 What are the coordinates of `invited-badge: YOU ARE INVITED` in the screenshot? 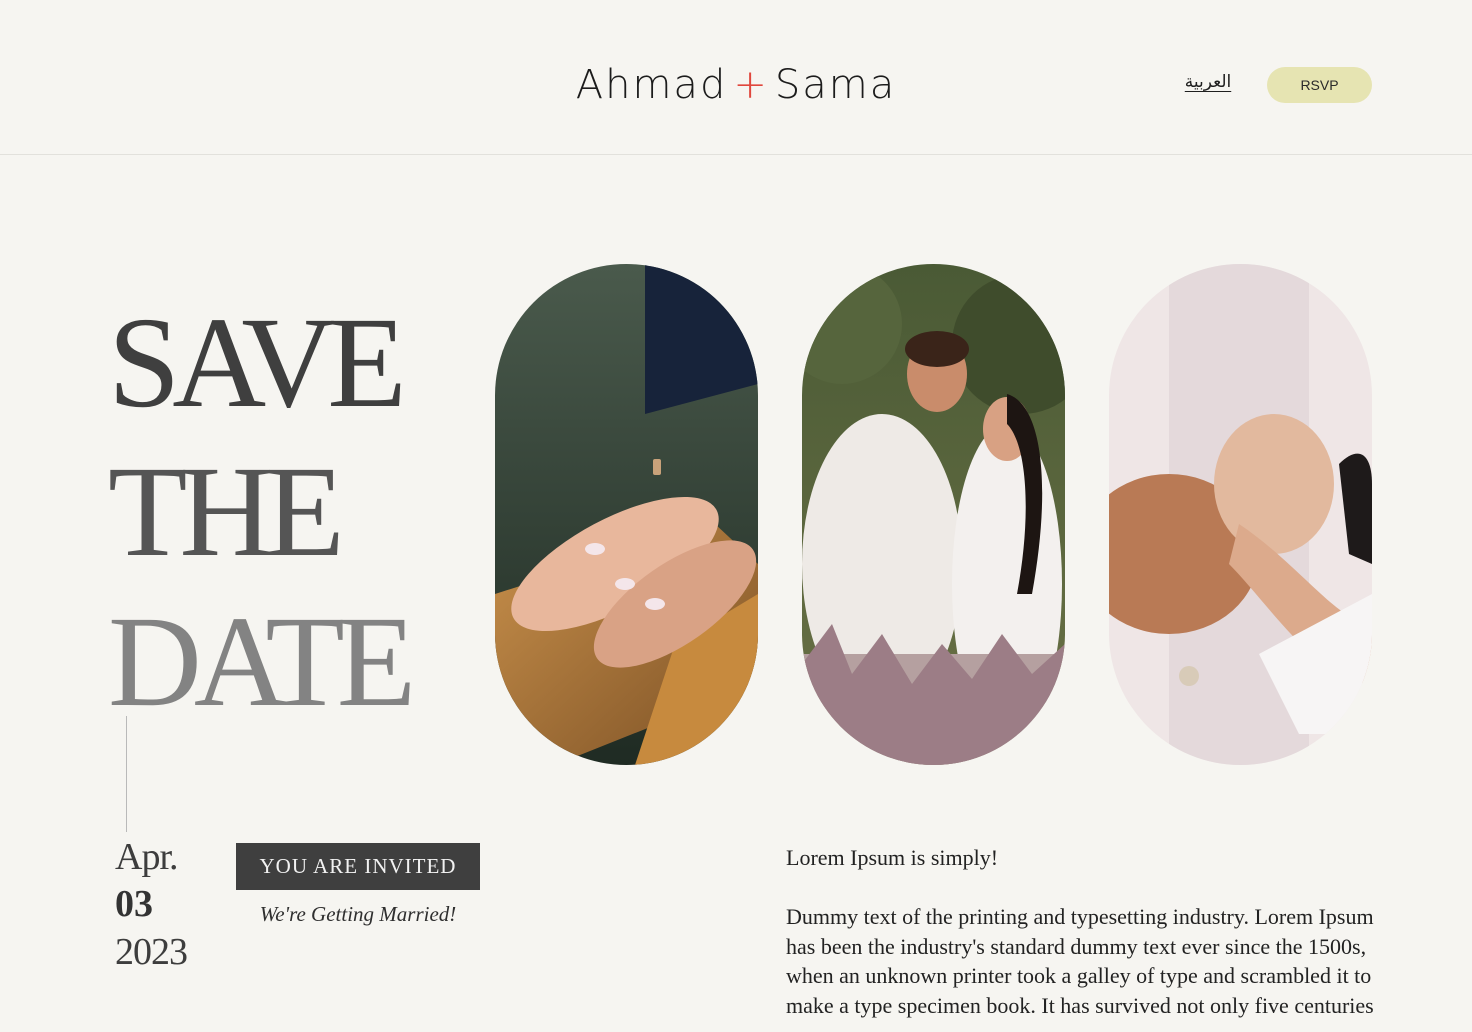 It's located at (358, 866).